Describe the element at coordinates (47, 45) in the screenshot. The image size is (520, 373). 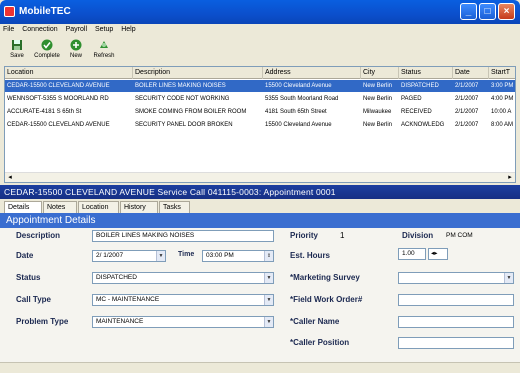
I see `checkmark-icon` at that location.